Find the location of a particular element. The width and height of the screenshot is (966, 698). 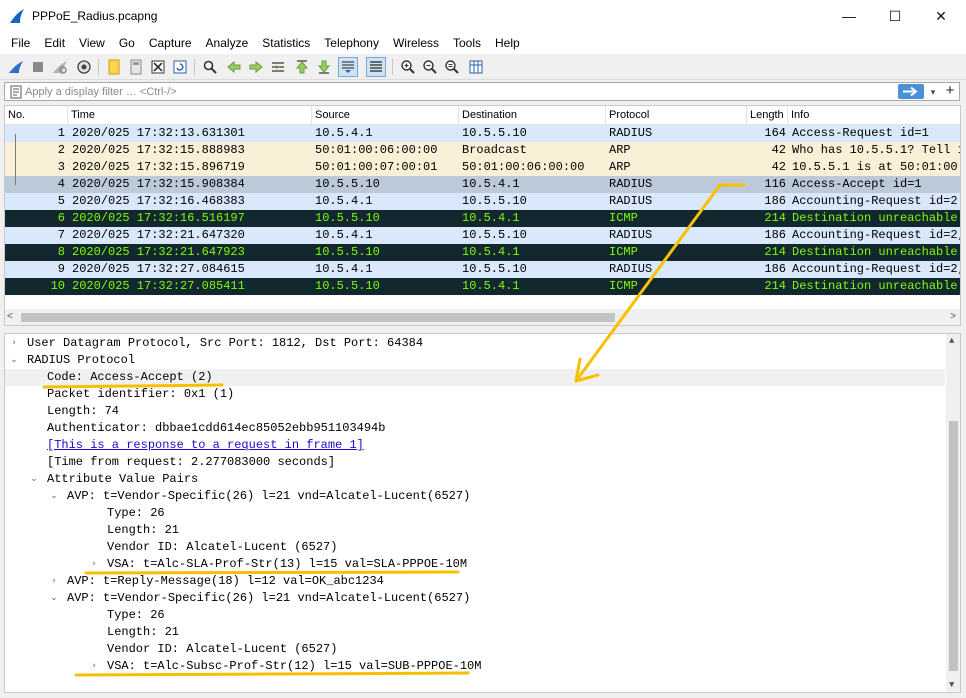

maximize-button: ☐ is located at coordinates (895, 16).